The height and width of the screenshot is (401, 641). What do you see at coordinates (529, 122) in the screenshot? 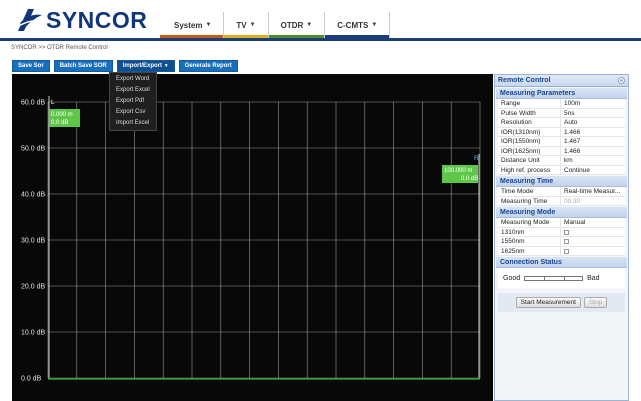
I see `param-key: Resolution` at bounding box center [529, 122].